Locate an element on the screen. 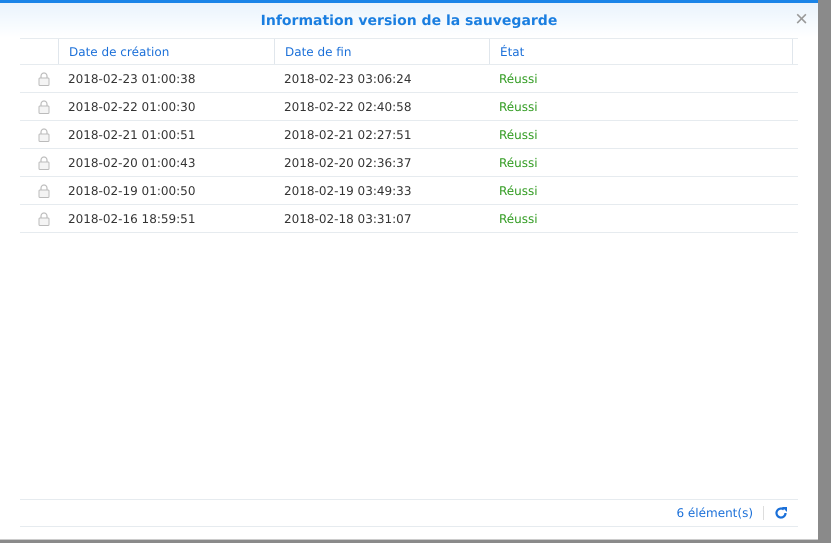  column-header: Date de fin is located at coordinates (381, 51).